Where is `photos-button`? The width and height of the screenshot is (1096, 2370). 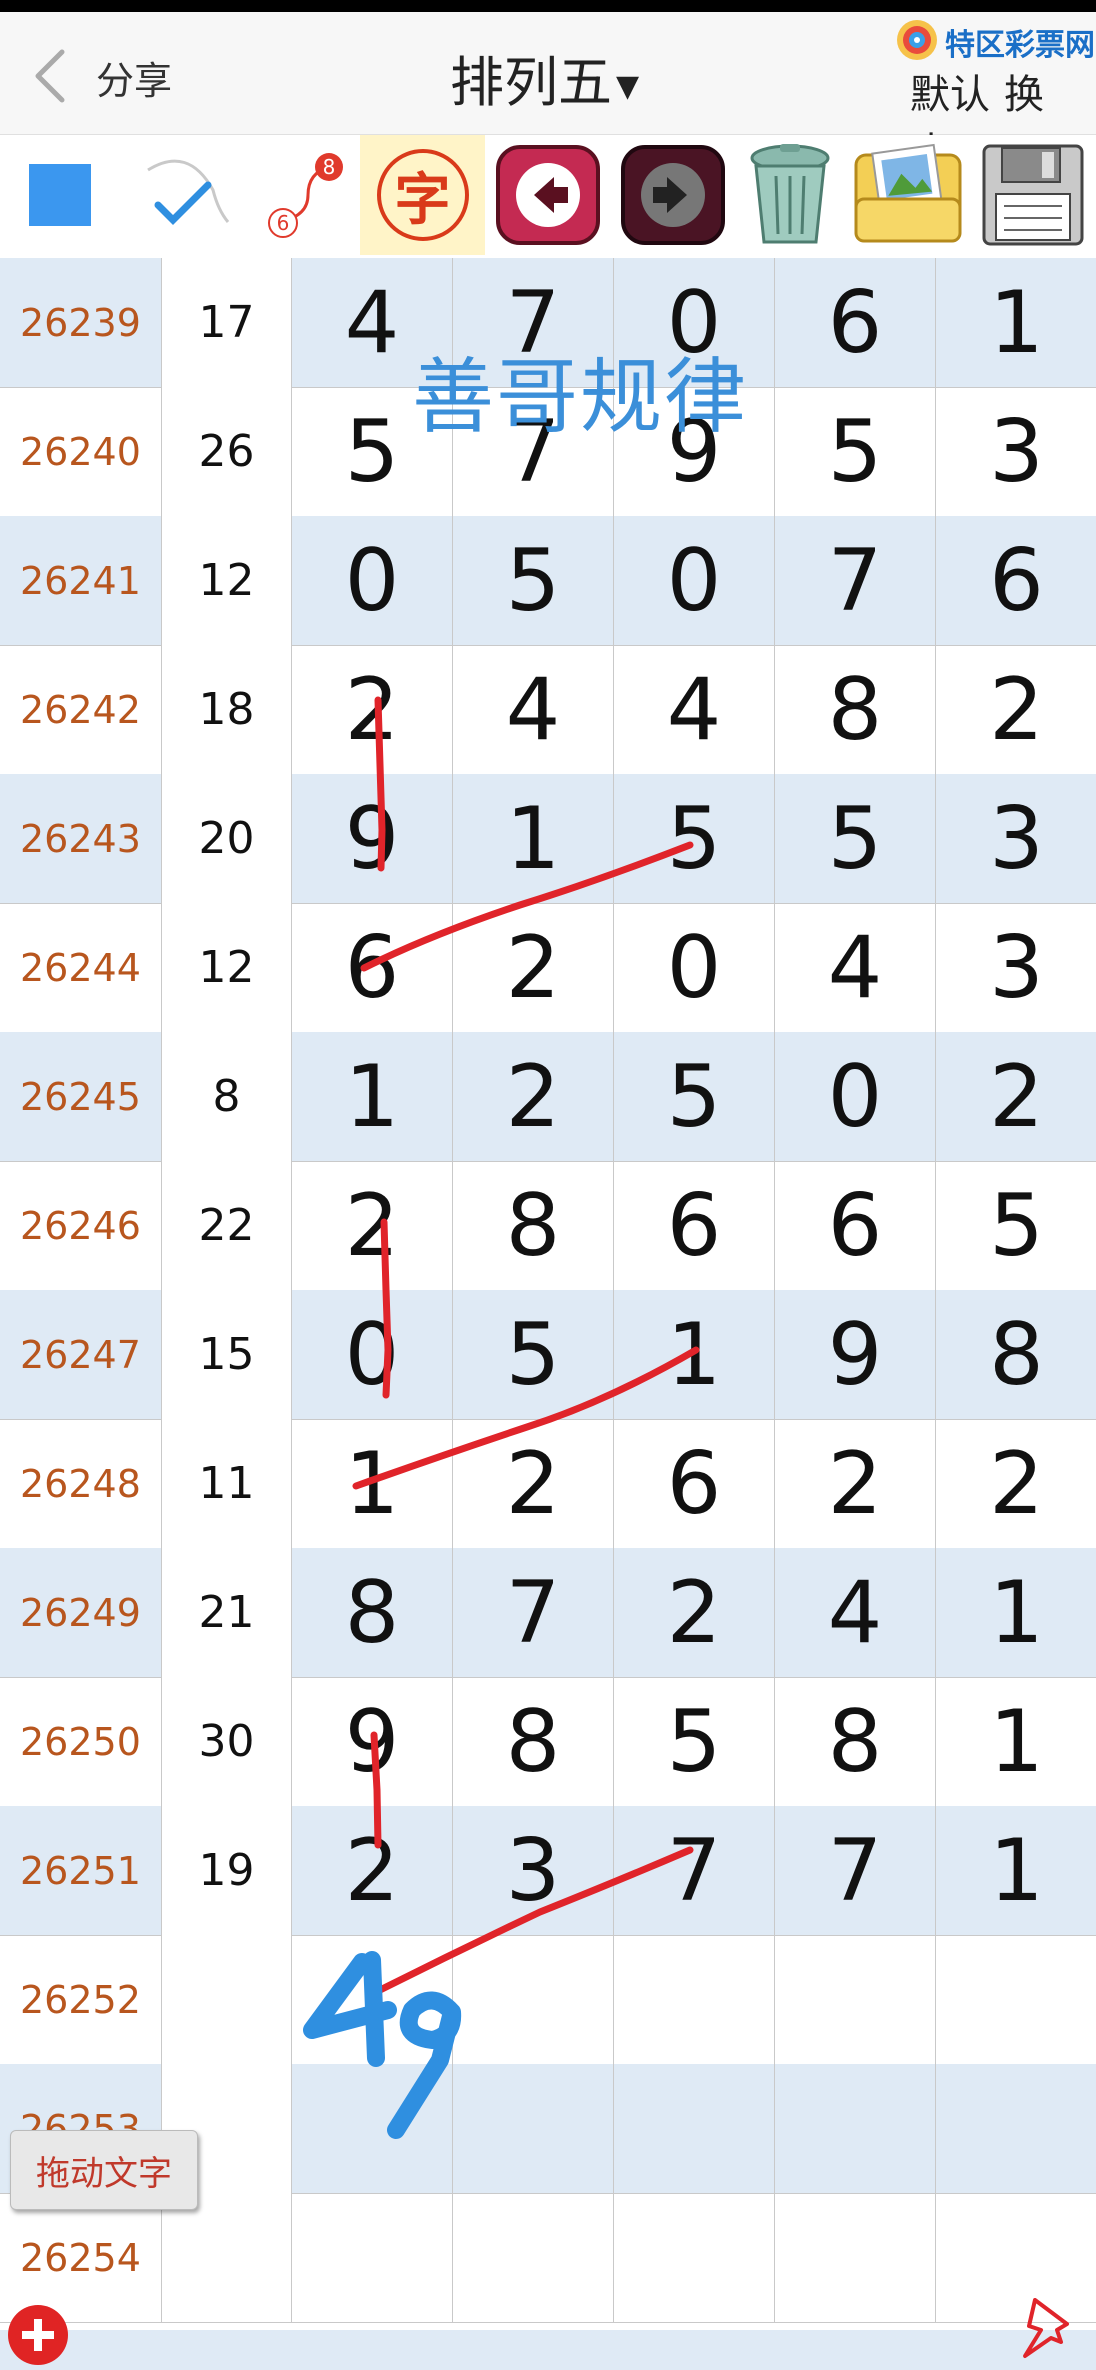
photos-button is located at coordinates (907, 195).